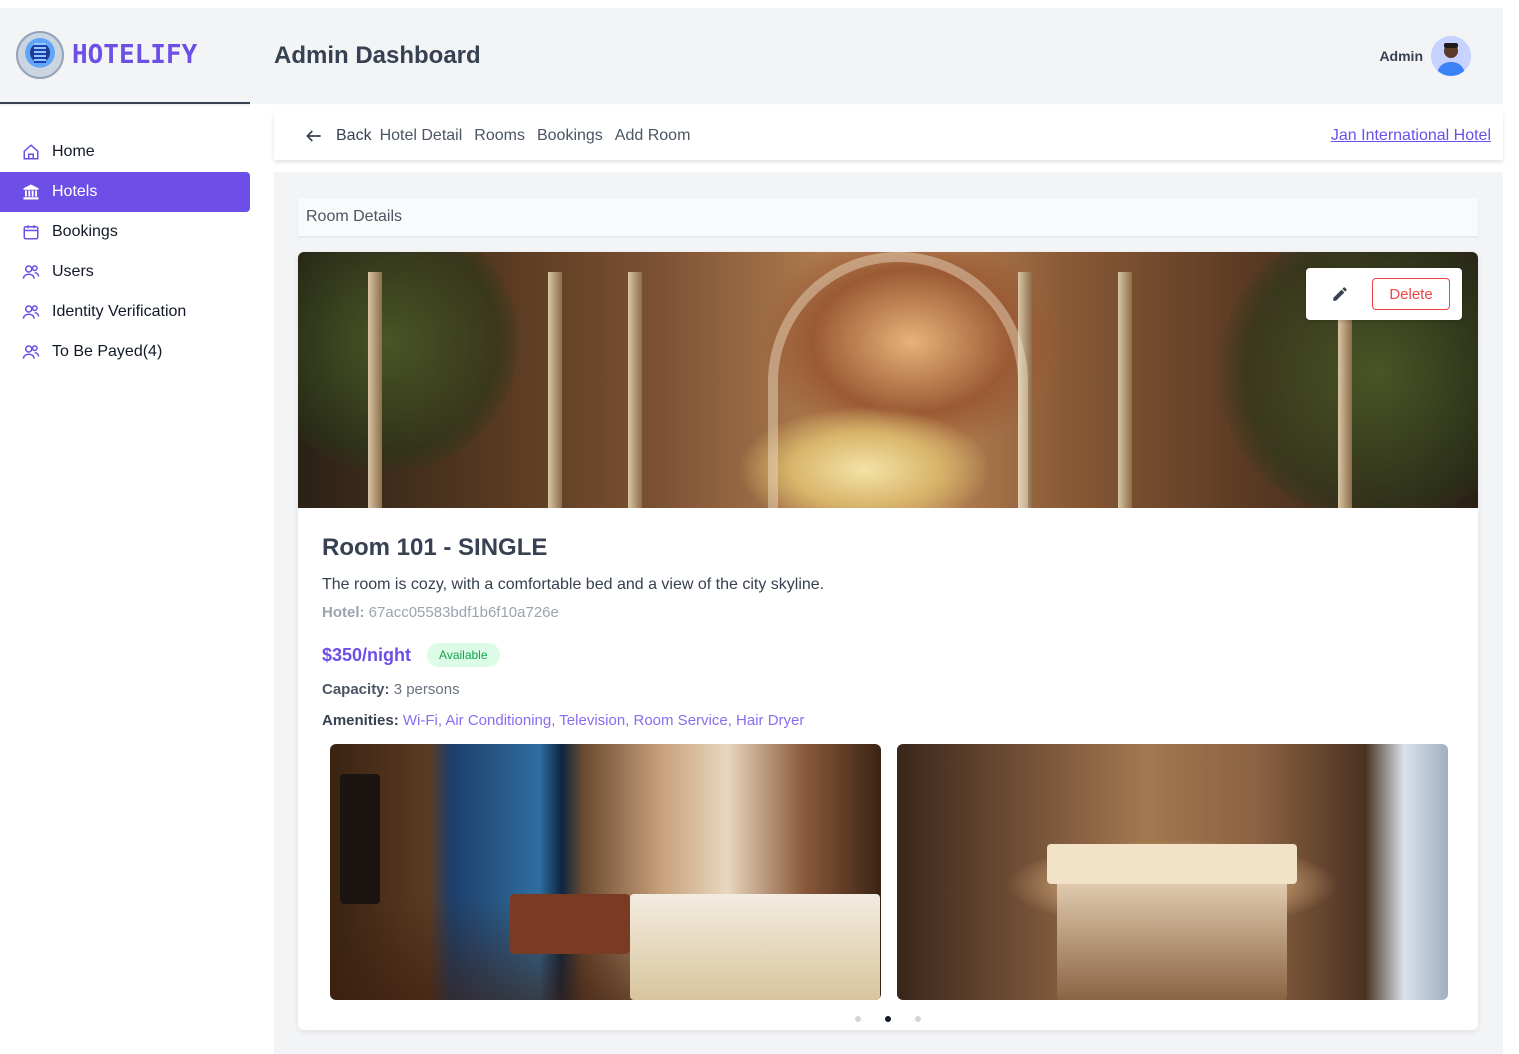 The width and height of the screenshot is (1519, 1054). What do you see at coordinates (125, 272) in the screenshot?
I see `sidebar-item-users: Users` at bounding box center [125, 272].